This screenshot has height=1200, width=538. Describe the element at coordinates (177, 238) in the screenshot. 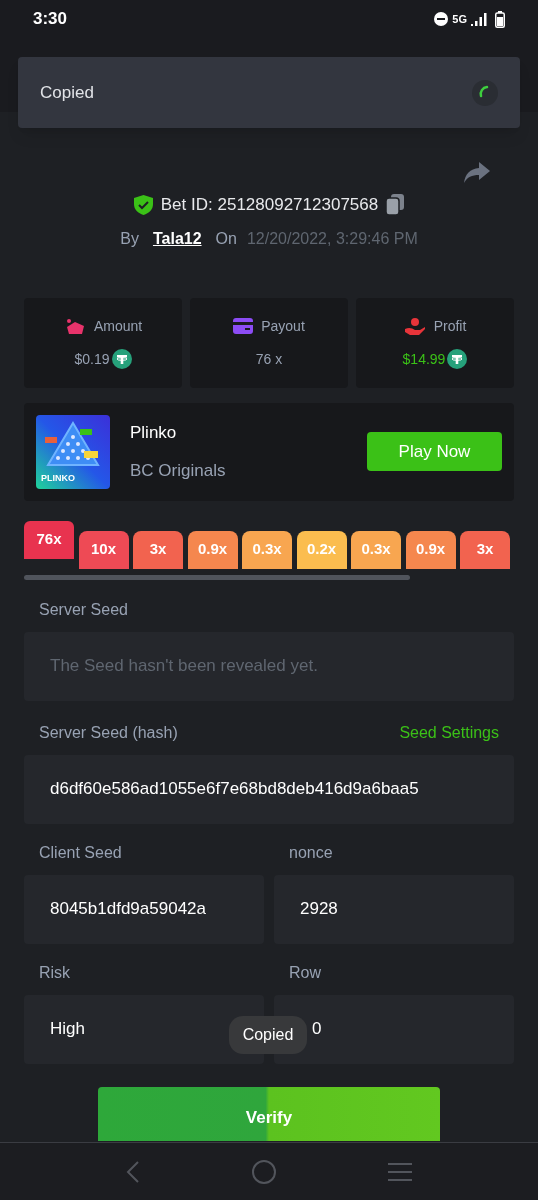

I see `username-link: Tala12` at that location.